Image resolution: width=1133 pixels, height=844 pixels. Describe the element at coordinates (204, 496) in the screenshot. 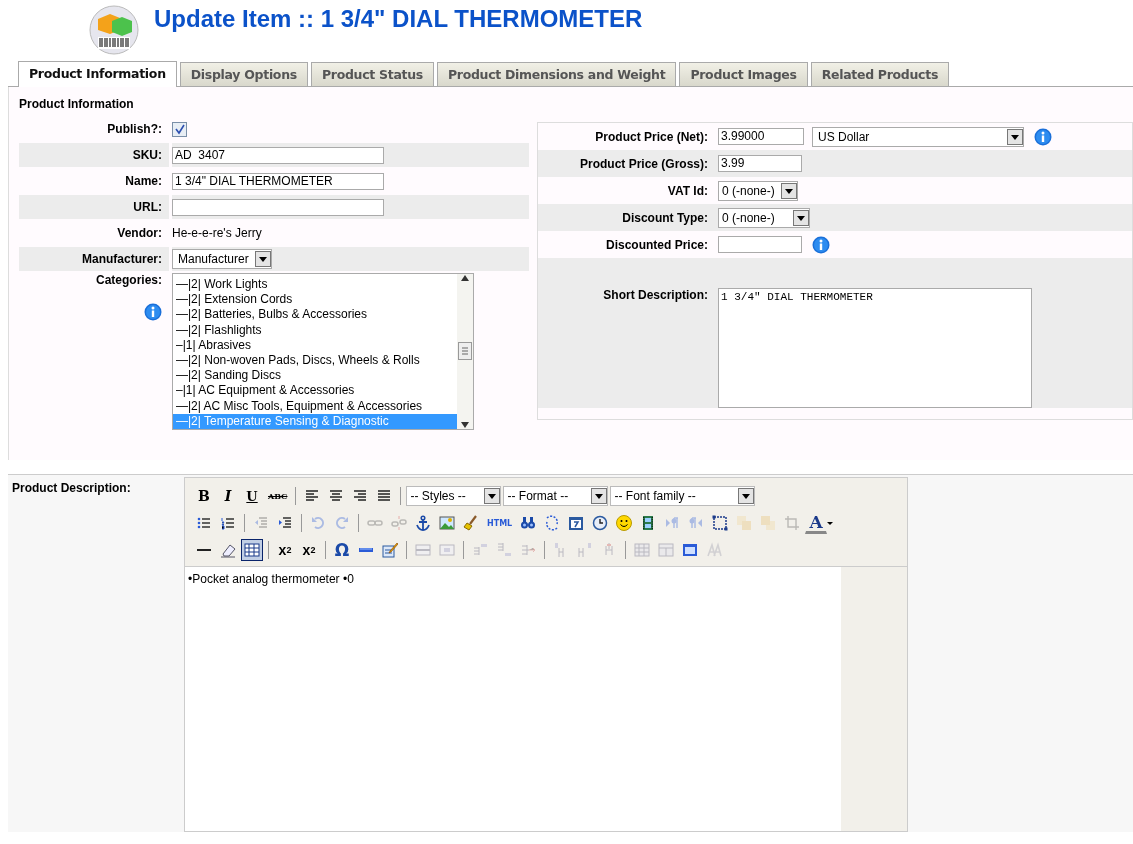

I see `bold-button: B` at that location.